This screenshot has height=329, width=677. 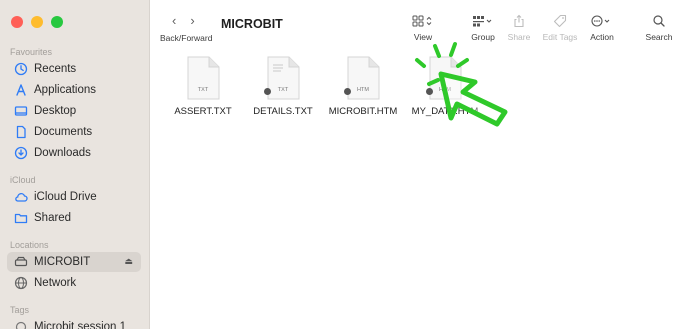 I want to click on sidebar-item-recents: Recents, so click(x=74, y=69).